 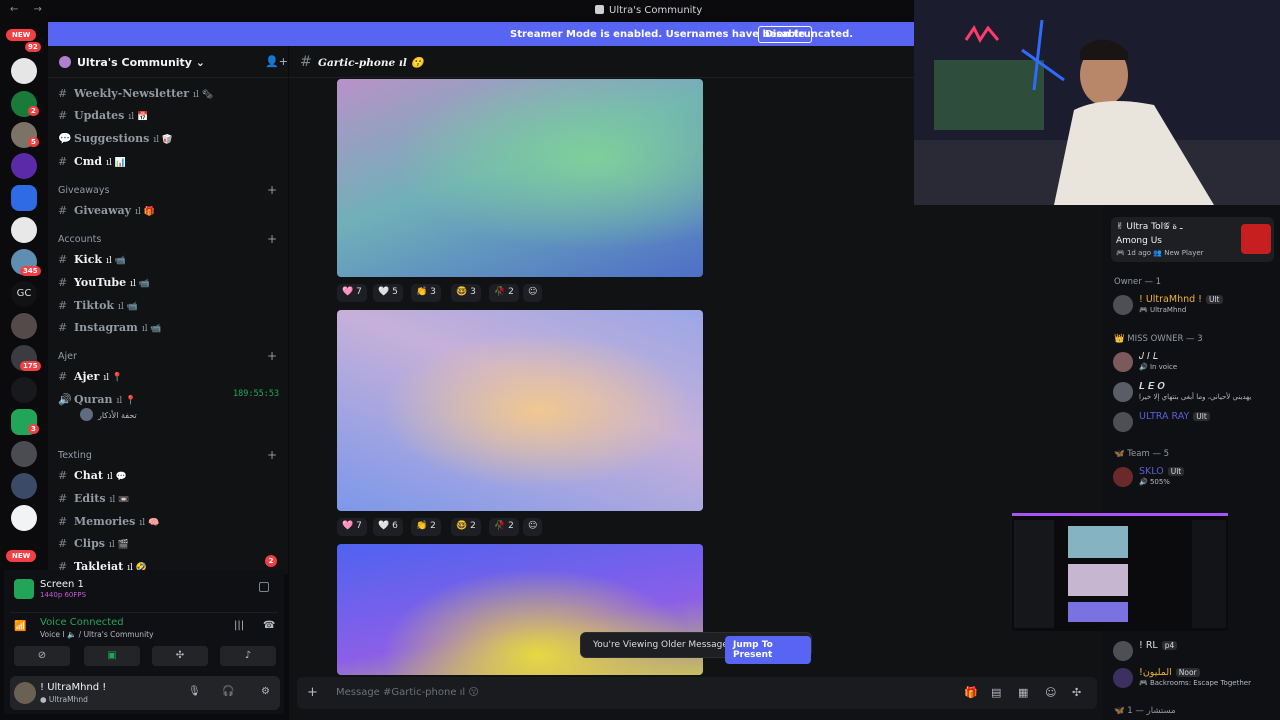 What do you see at coordinates (82, 622) in the screenshot?
I see `voice-status: Voice Connected` at bounding box center [82, 622].